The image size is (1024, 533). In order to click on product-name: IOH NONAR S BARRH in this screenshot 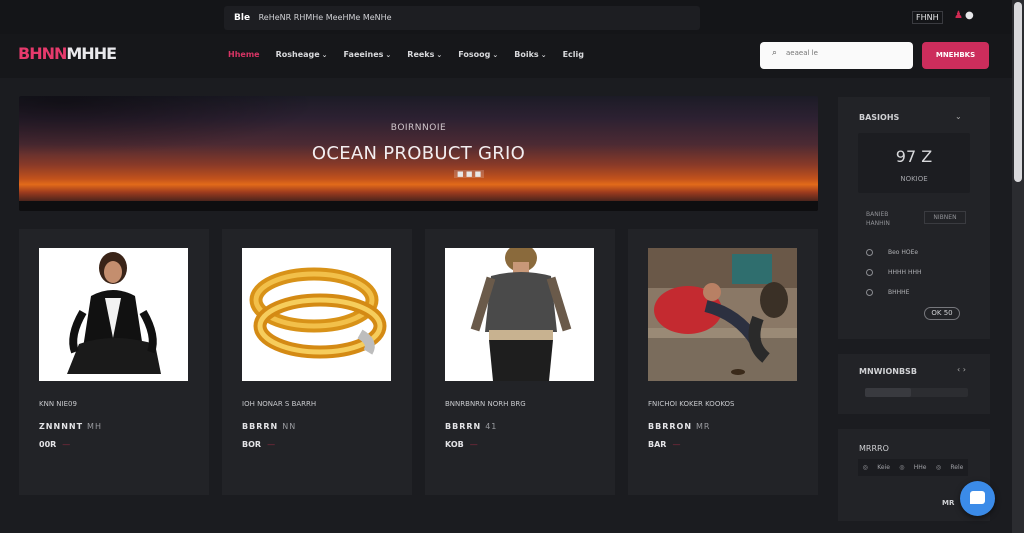, I will do `click(279, 404)`.